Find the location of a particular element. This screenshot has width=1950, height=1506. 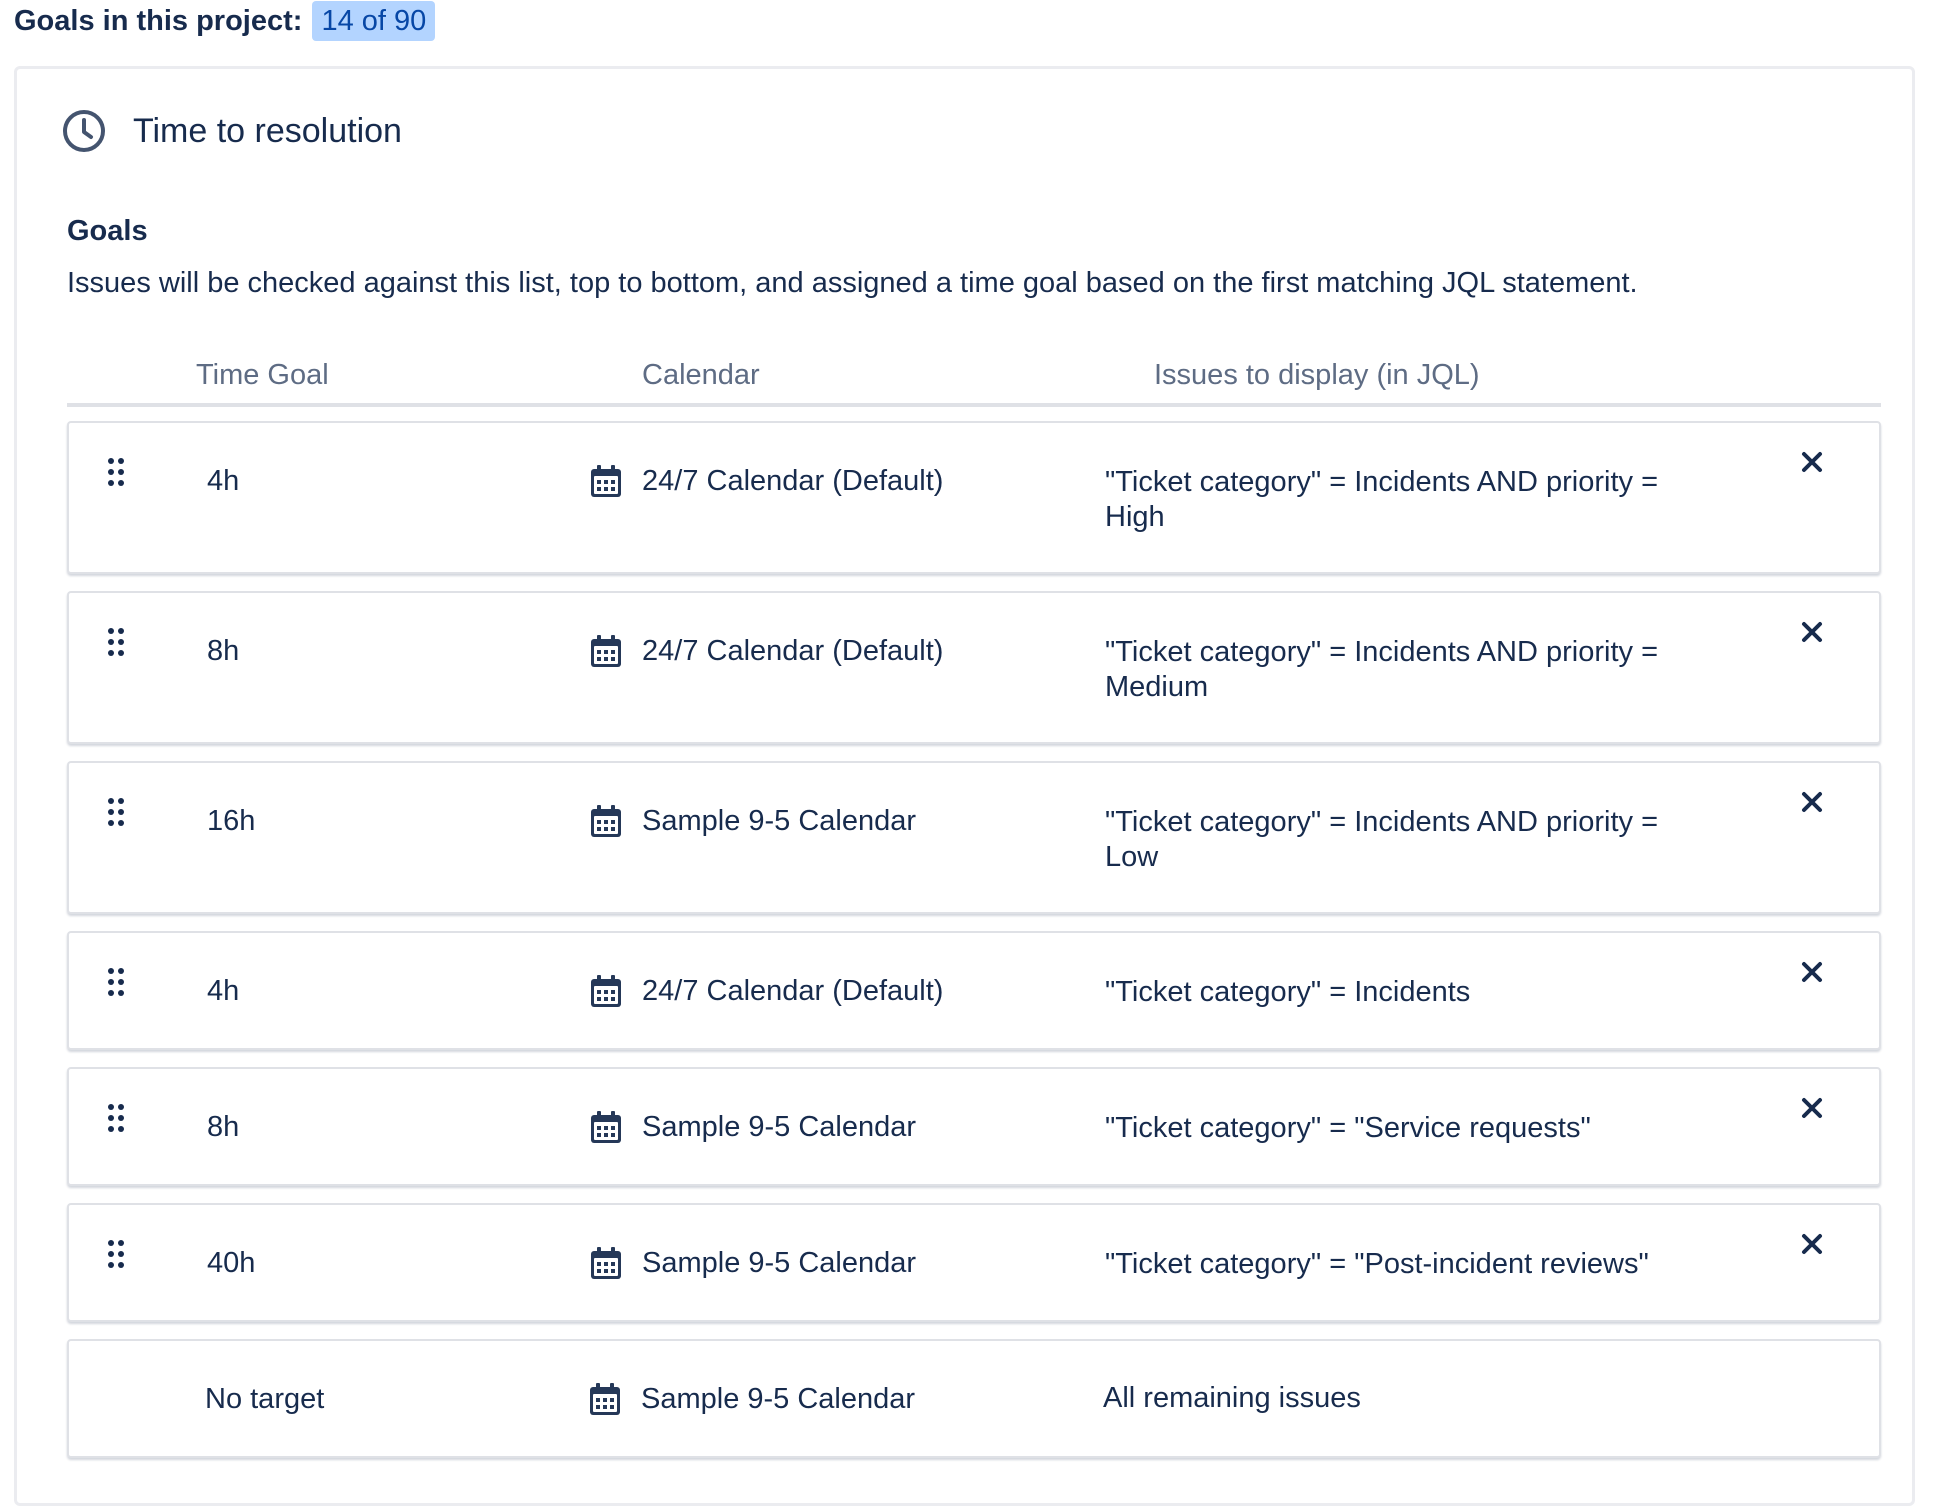

jql-value: "Ticket category" = Incidents is located at coordinates (1405, 992).